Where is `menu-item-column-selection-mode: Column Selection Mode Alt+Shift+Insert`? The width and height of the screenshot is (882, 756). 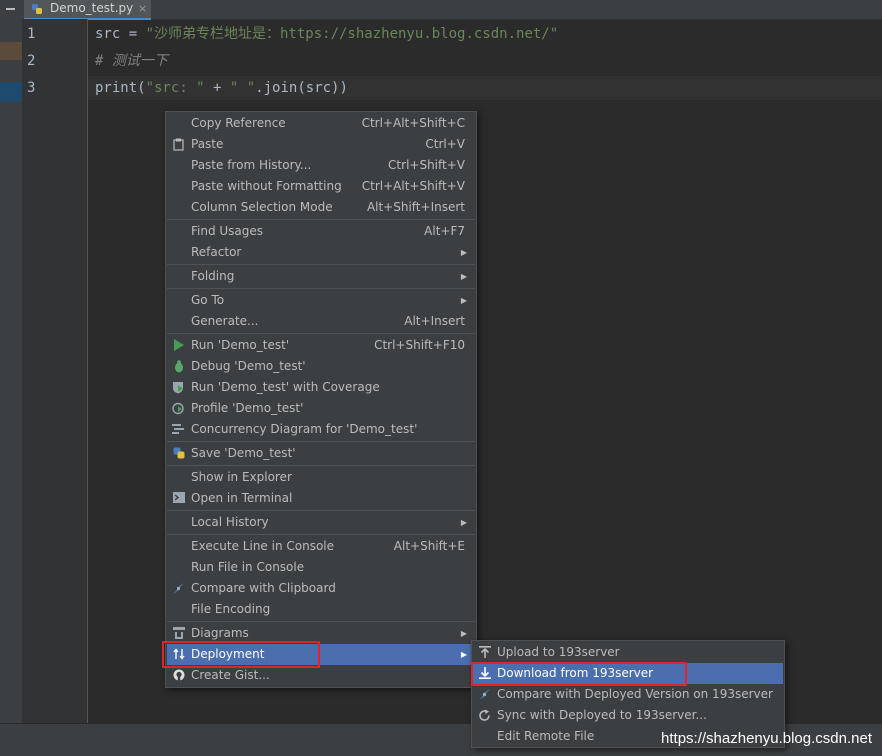 menu-item-column-selection-mode: Column Selection Mode Alt+Shift+Insert is located at coordinates (321, 207).